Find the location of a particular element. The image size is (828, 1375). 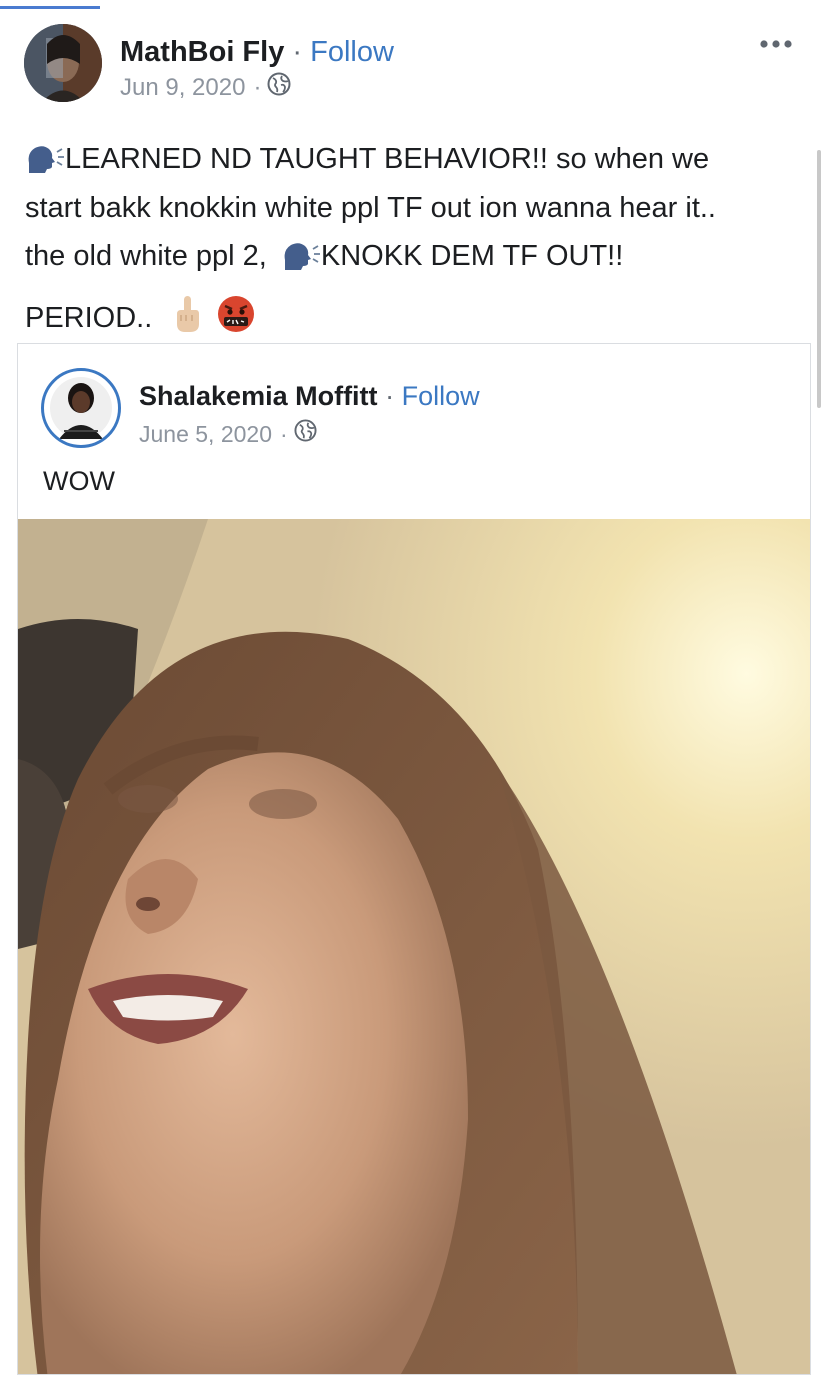

shared-post-date: June 5, 2020 is located at coordinates (205, 434).